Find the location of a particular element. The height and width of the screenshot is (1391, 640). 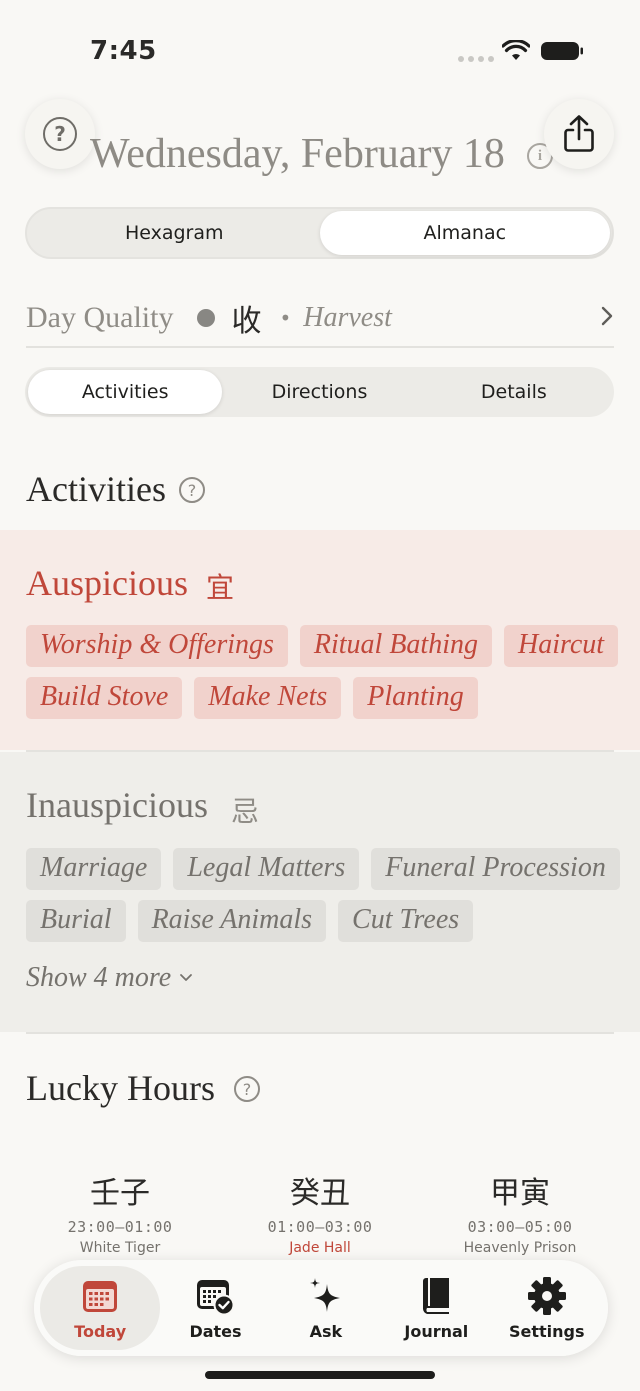

gear-icon is located at coordinates (546, 1295).